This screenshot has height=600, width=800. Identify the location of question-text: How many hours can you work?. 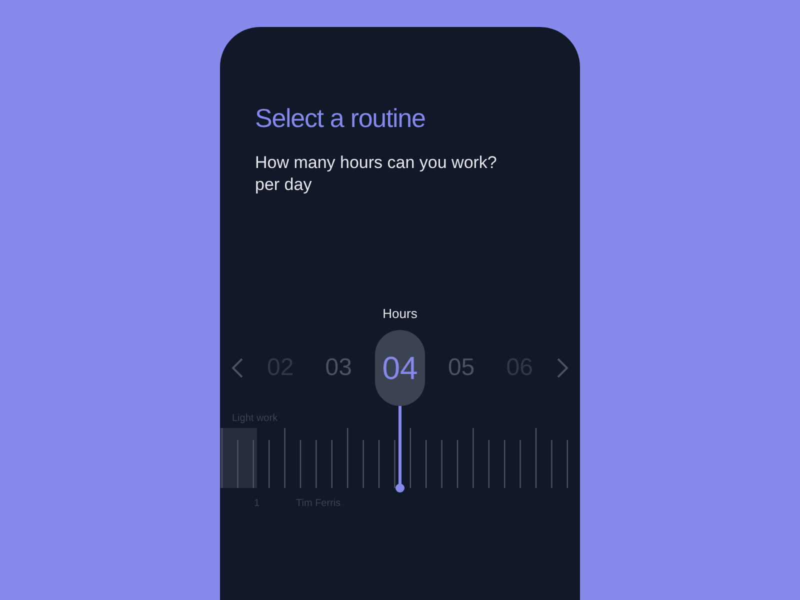
(376, 163).